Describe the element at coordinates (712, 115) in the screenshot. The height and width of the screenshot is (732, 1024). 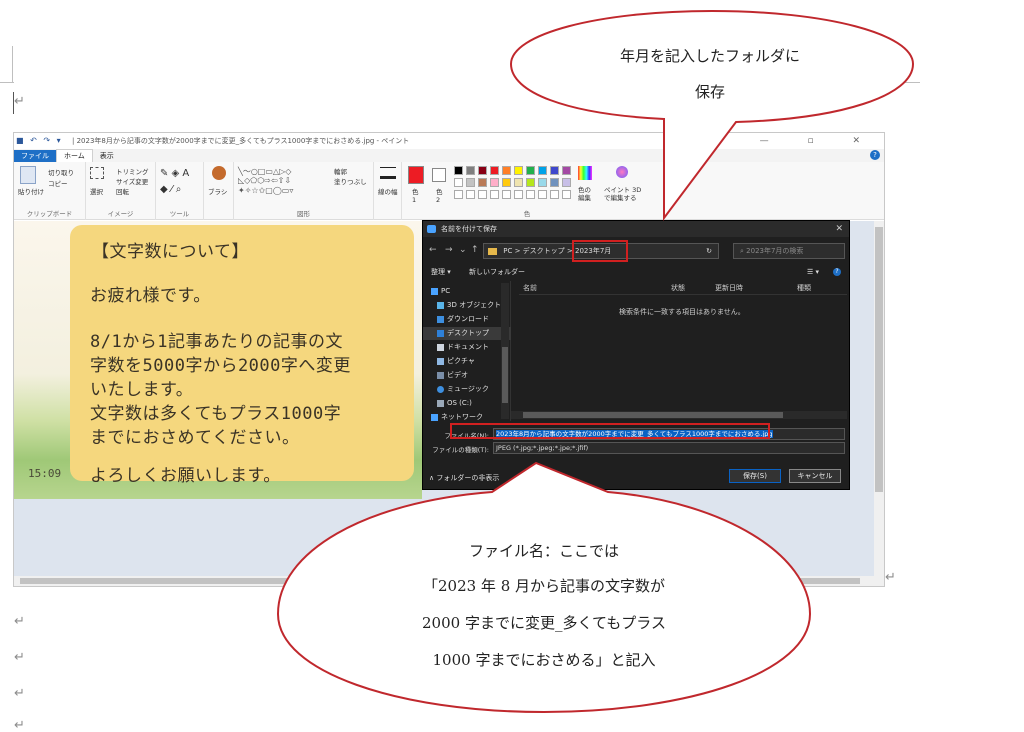
I see `top-callout-balloon` at that location.